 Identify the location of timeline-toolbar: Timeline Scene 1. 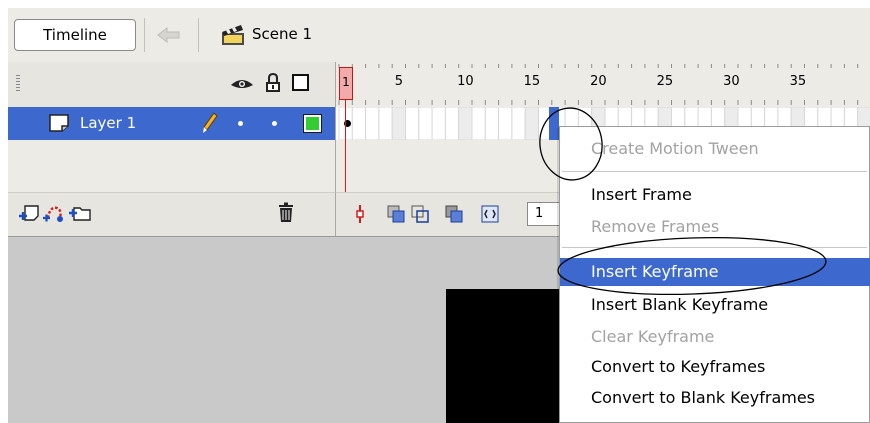
(439, 35).